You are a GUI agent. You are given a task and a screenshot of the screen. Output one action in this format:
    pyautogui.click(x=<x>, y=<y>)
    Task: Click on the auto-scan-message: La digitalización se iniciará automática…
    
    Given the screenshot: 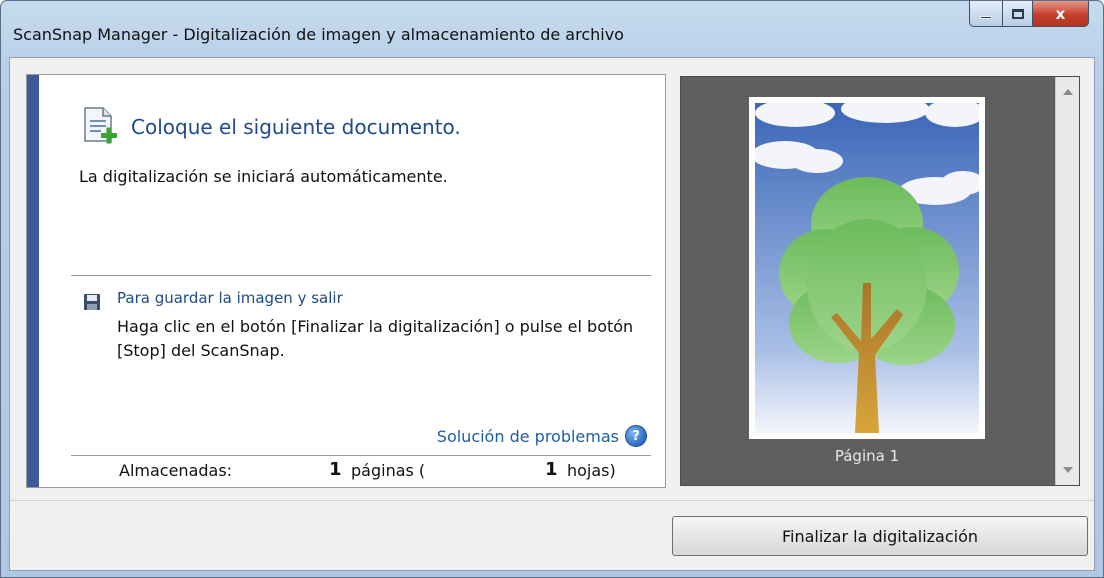 What is the action you would take?
    pyautogui.click(x=263, y=176)
    